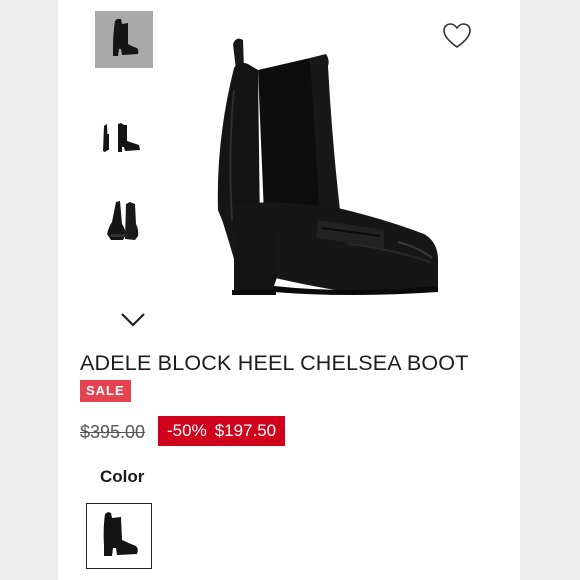 This screenshot has height=580, width=580. I want to click on color-swatch-black, so click(119, 536).